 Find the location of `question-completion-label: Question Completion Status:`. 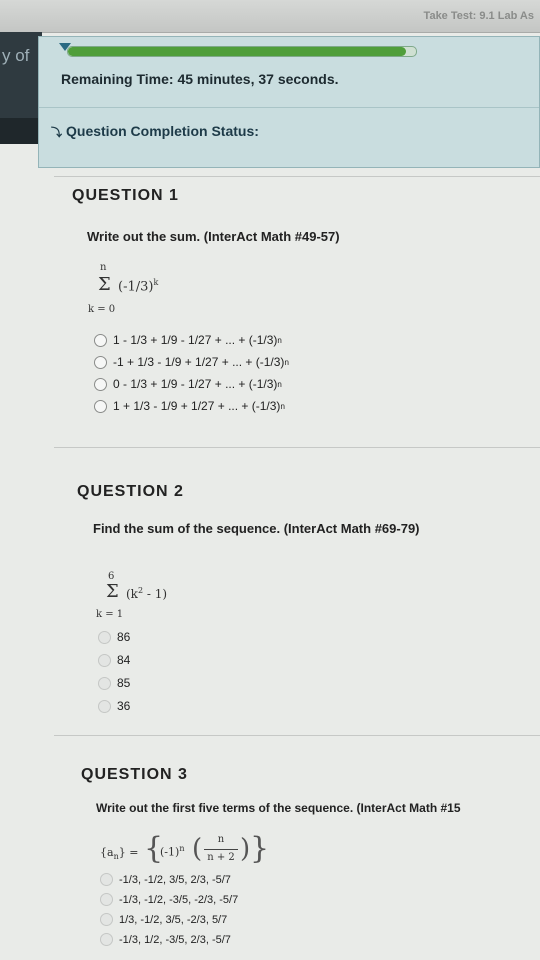

question-completion-label: Question Completion Status: is located at coordinates (162, 131).